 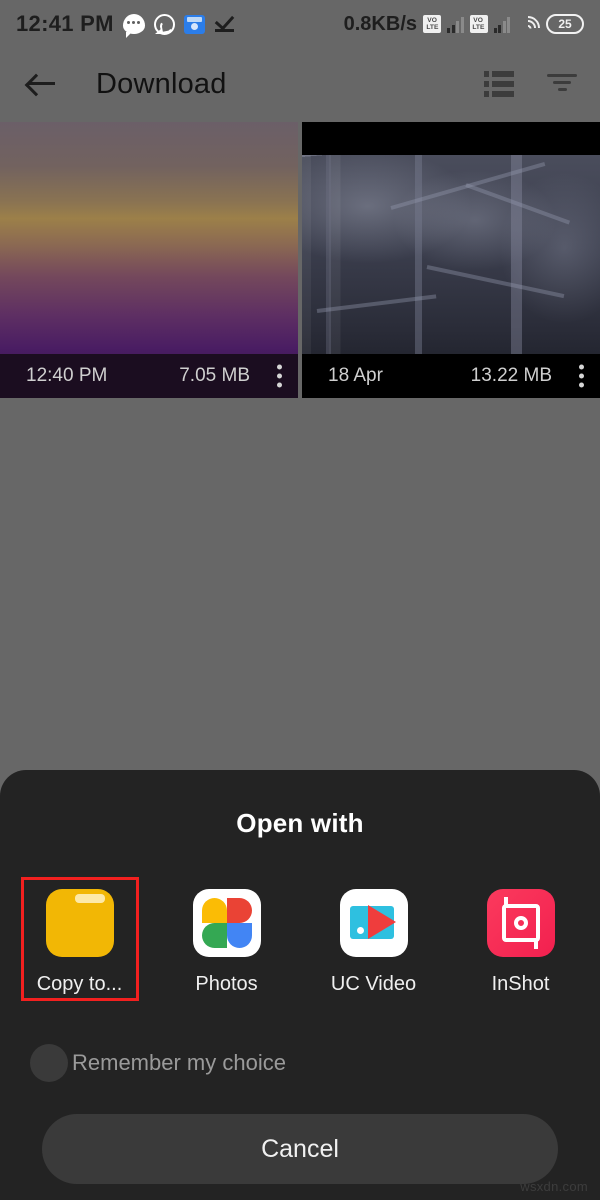 What do you see at coordinates (554, 1186) in the screenshot?
I see `watermark: wsxdn.com` at bounding box center [554, 1186].